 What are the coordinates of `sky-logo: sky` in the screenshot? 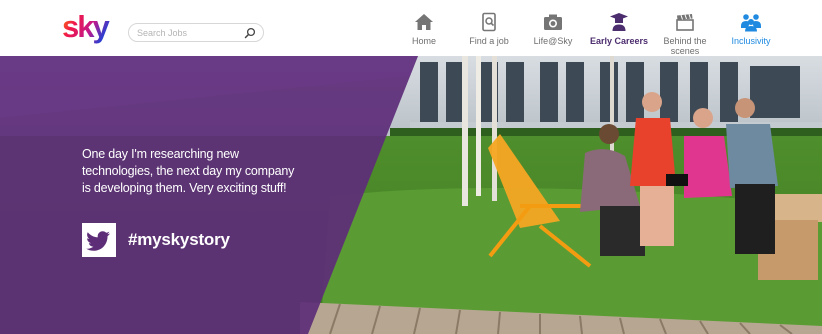 It's located at (90, 28).